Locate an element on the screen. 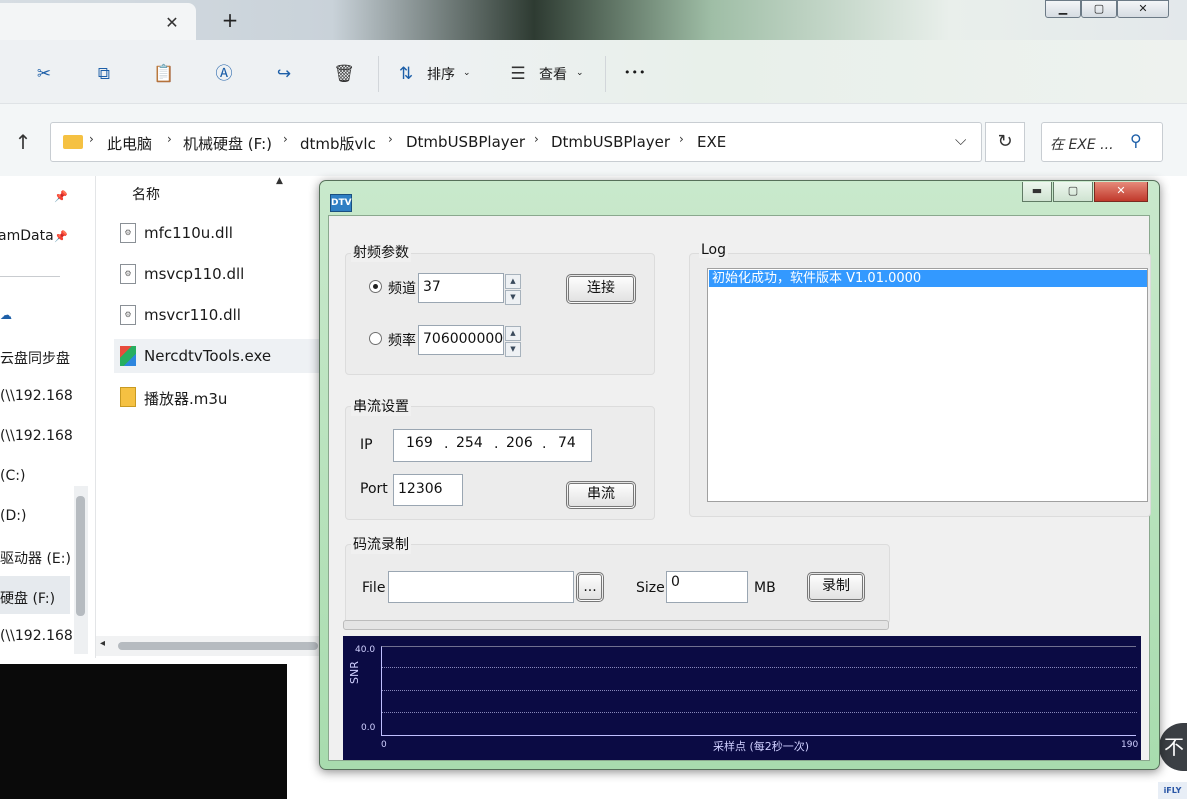  file-row: ⚙ mfc110u.dll is located at coordinates (218, 233).